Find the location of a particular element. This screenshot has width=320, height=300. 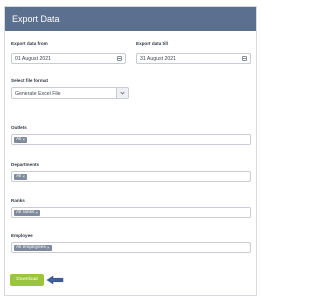

export-from-label: Export data from is located at coordinates (29, 43).